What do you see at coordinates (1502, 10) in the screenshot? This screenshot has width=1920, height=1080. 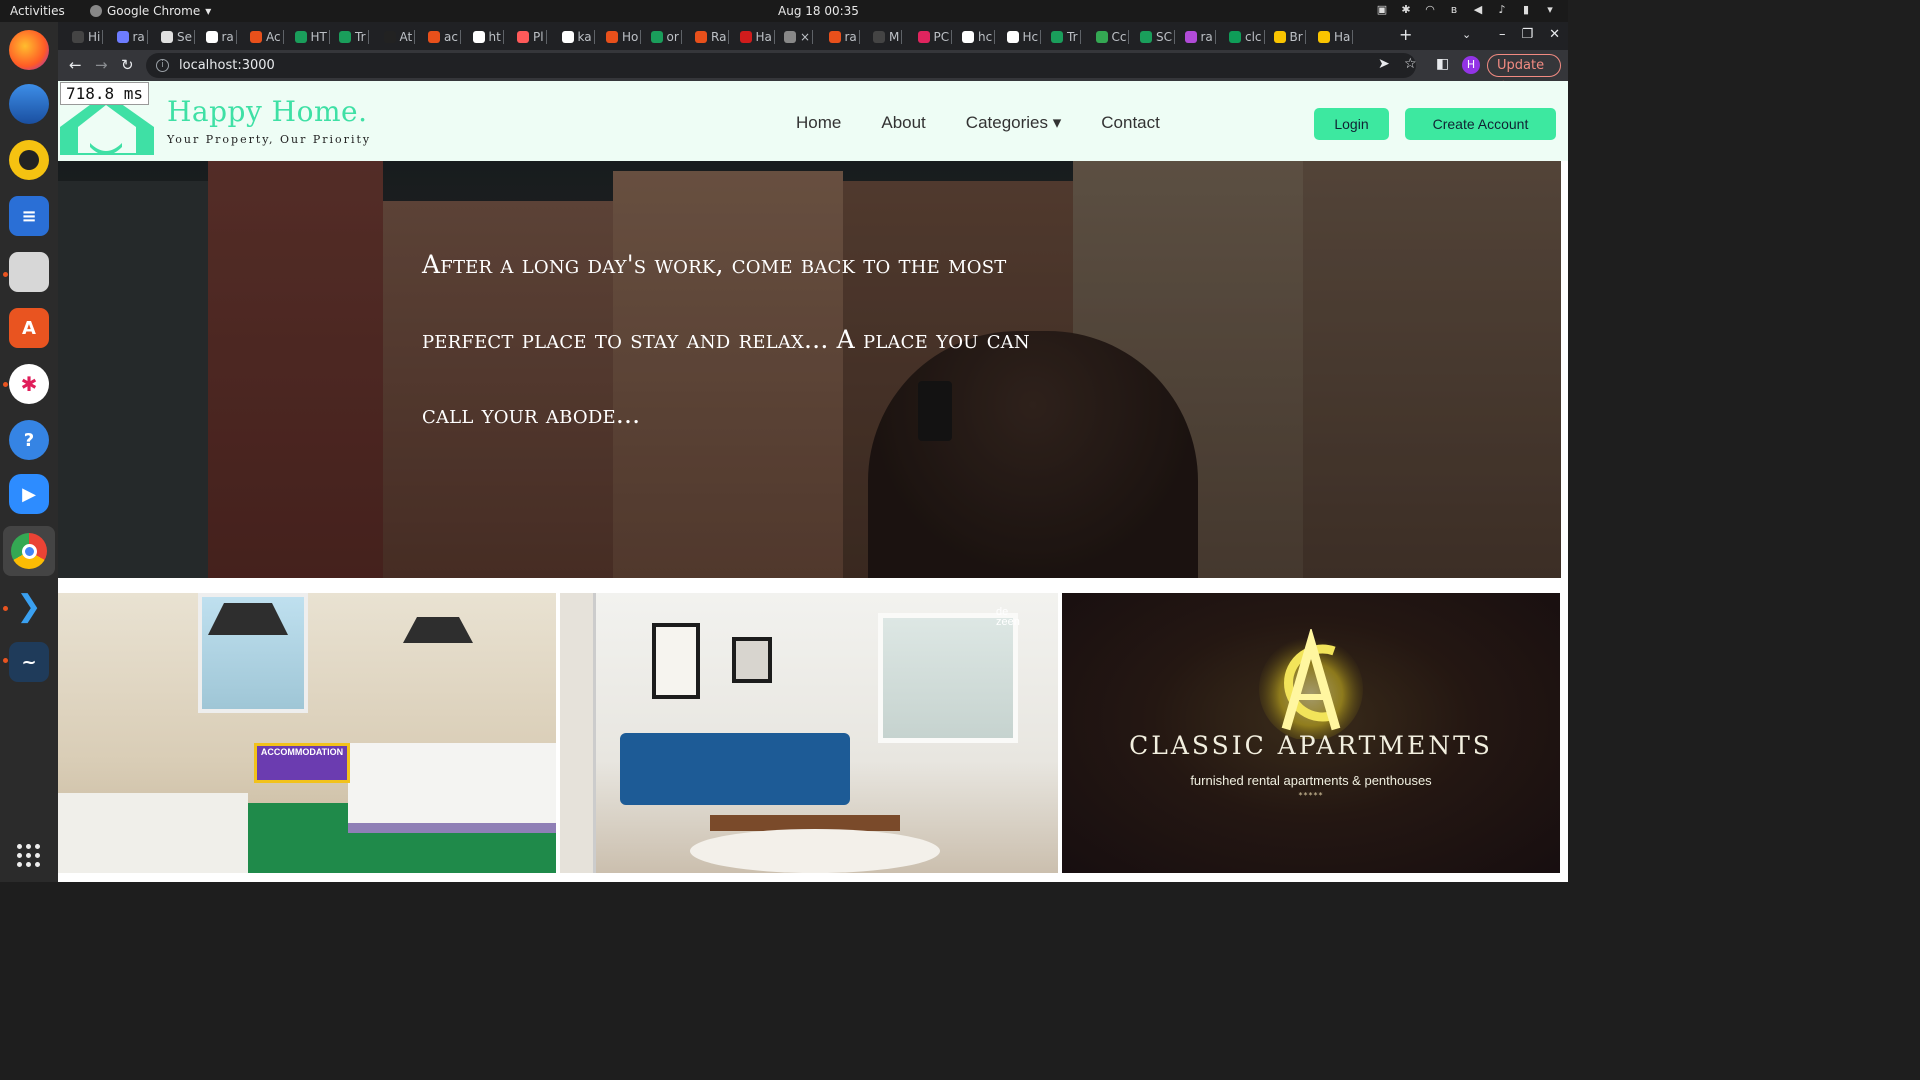 I see `microphone-icon: ♪` at bounding box center [1502, 10].